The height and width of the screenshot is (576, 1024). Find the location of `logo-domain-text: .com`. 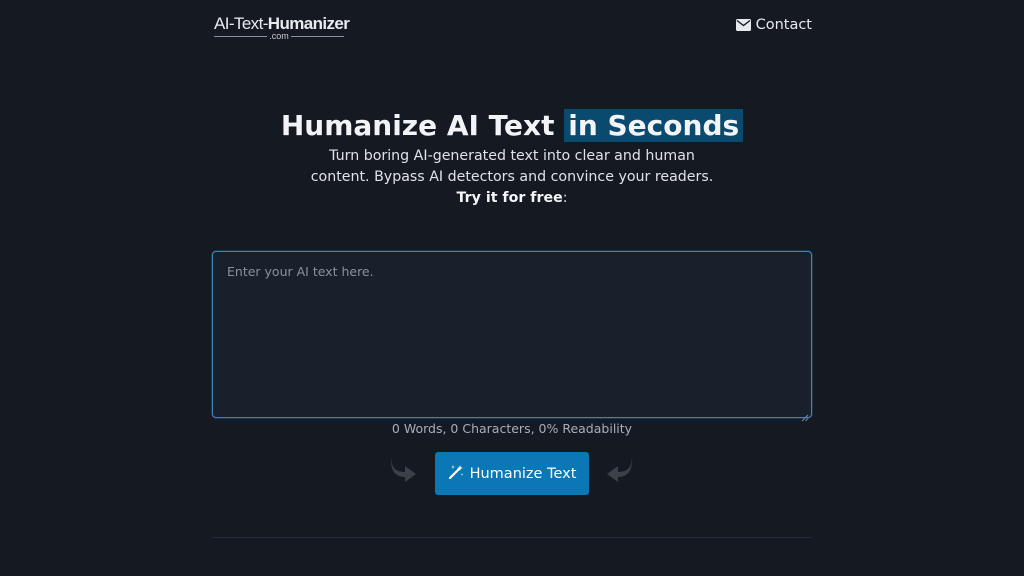

logo-domain-text: .com is located at coordinates (279, 36).